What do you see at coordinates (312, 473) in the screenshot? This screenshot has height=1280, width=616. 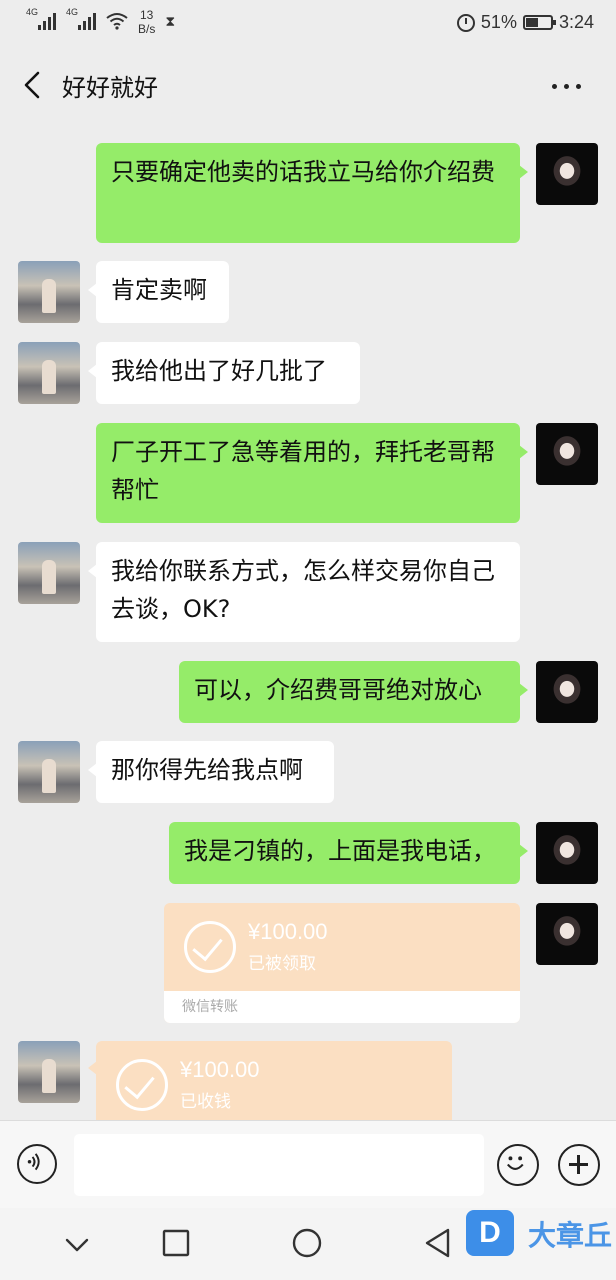 I see `message-bubble-me: 厂子开工了急等着用的，拜托老哥帮帮忙` at bounding box center [312, 473].